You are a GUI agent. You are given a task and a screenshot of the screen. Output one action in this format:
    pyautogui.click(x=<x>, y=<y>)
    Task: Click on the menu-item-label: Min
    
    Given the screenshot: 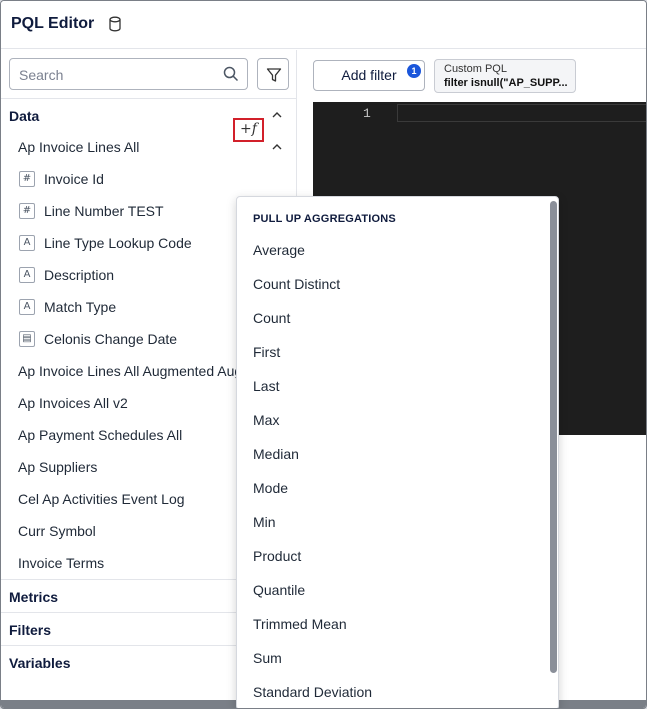 What is the action you would take?
    pyautogui.click(x=264, y=522)
    